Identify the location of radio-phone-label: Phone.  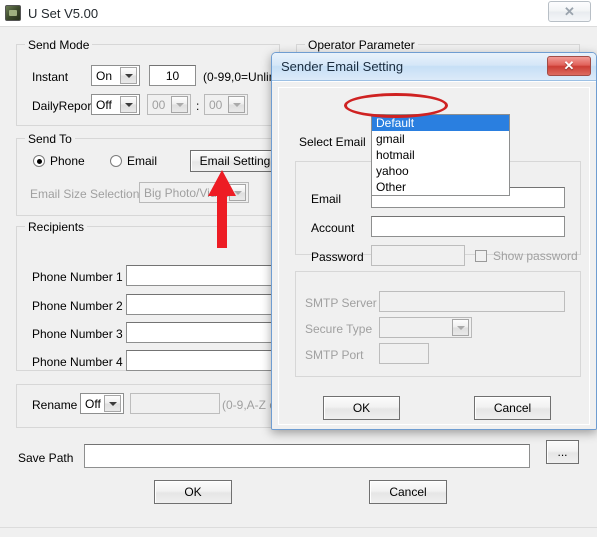
(67, 161).